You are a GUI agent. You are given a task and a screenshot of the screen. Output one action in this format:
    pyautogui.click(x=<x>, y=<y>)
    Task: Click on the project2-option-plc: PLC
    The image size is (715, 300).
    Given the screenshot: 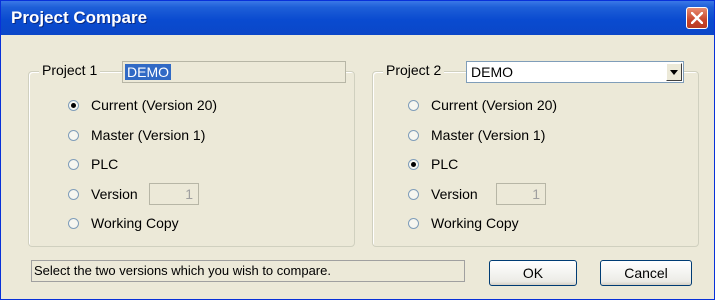 What is the action you would take?
    pyautogui.click(x=433, y=164)
    